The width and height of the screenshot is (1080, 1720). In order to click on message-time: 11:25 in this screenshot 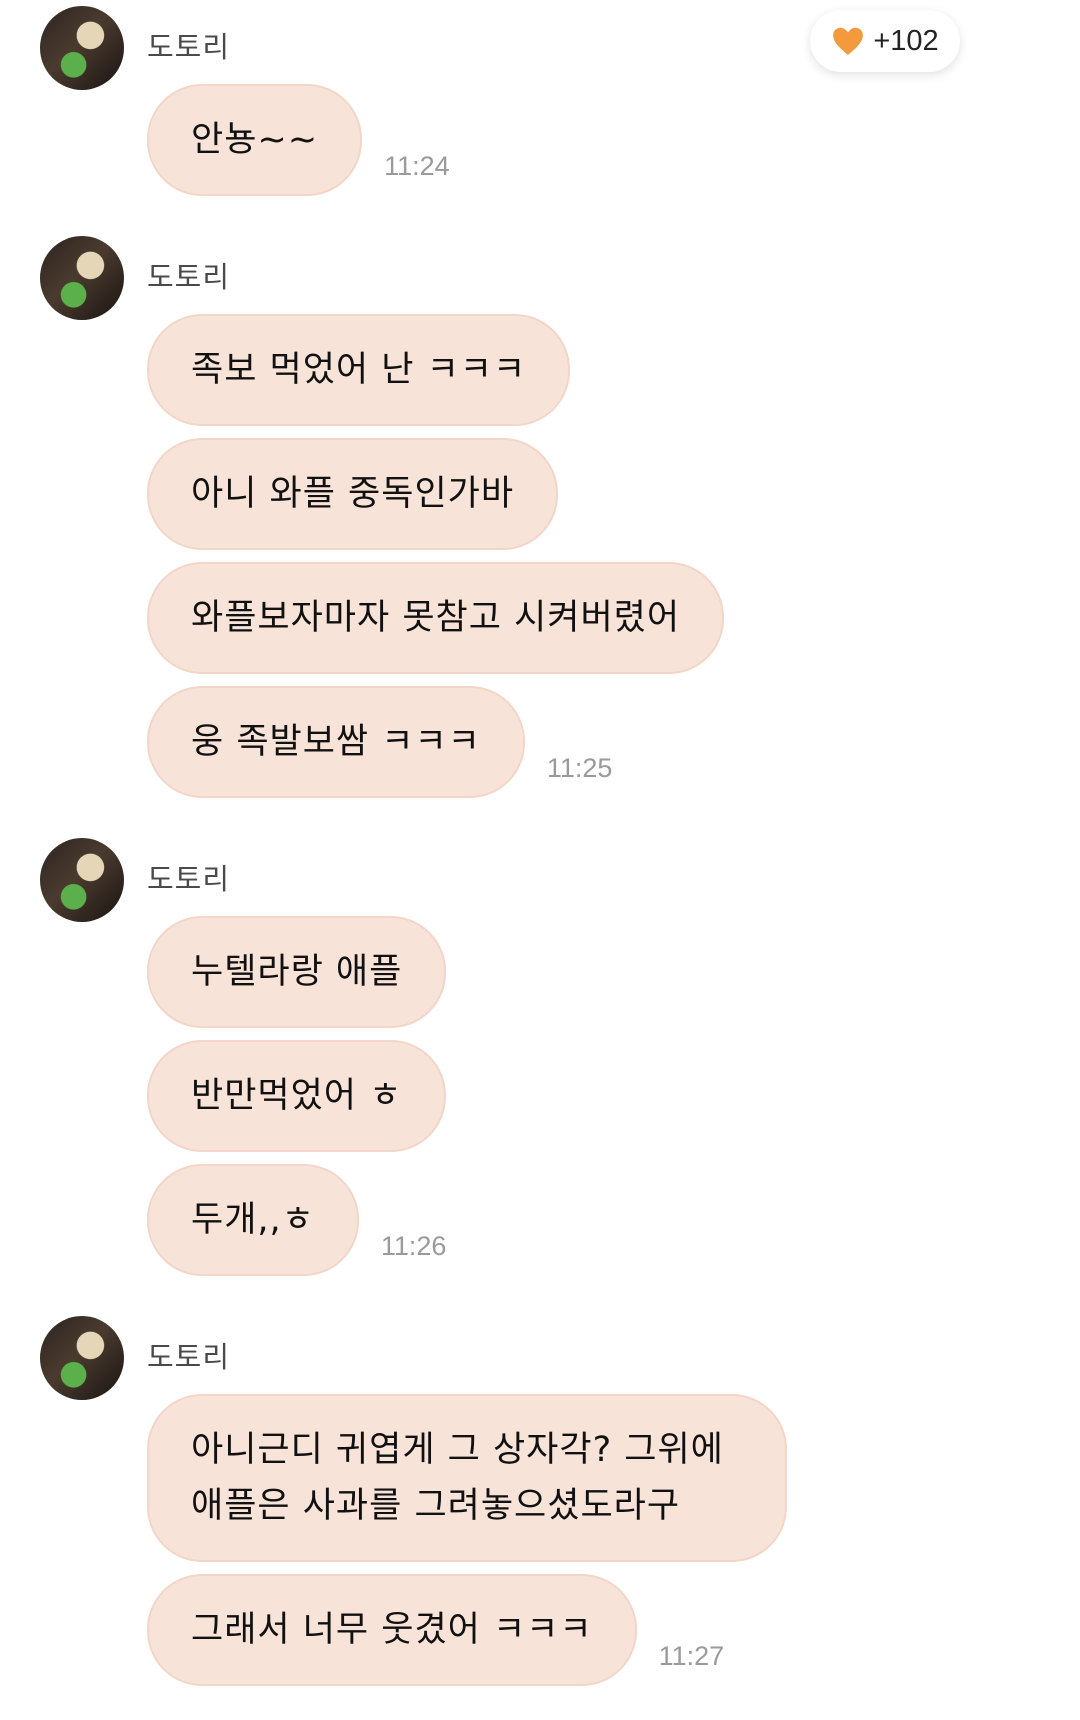, I will do `click(579, 768)`.